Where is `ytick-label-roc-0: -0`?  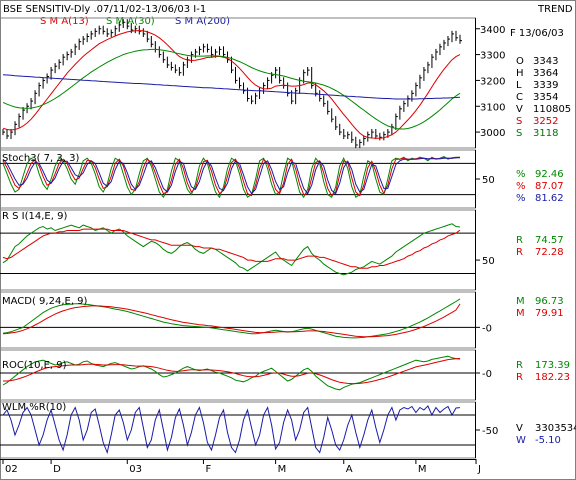
ytick-label-roc-0: -0 is located at coordinates (487, 374).